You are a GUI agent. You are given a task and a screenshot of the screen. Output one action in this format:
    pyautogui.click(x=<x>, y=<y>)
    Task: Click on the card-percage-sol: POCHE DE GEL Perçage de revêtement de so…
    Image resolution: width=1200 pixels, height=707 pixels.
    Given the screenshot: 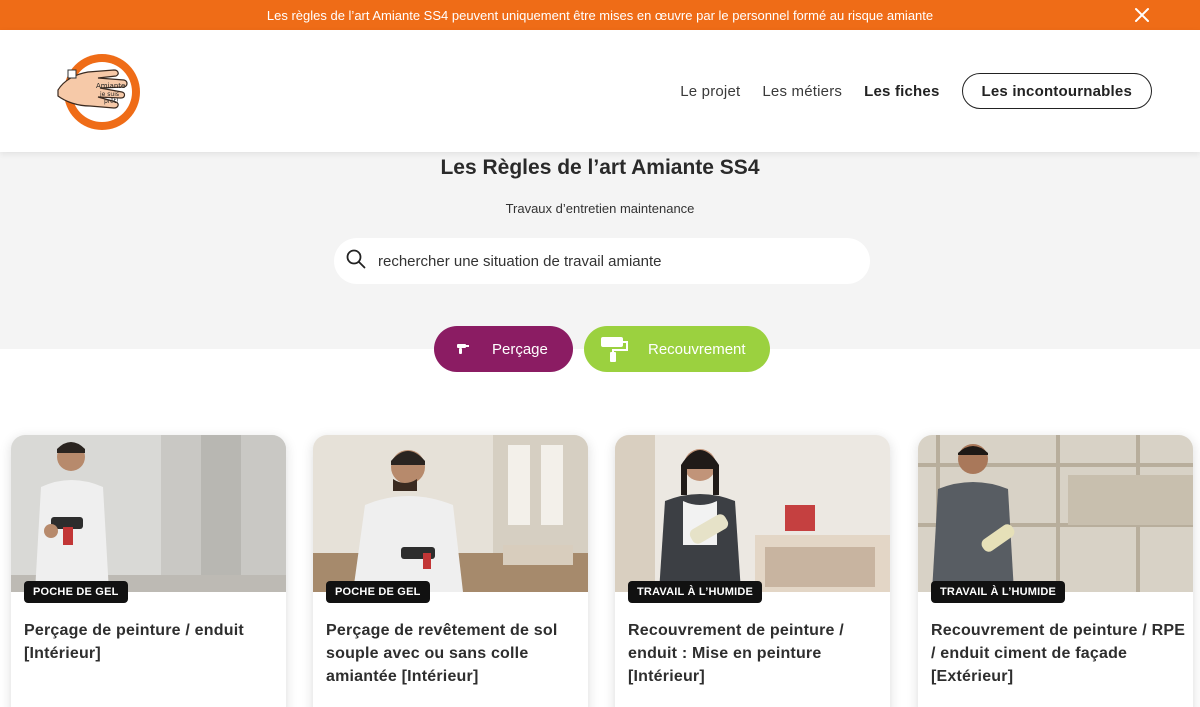 What is the action you would take?
    pyautogui.click(x=450, y=571)
    